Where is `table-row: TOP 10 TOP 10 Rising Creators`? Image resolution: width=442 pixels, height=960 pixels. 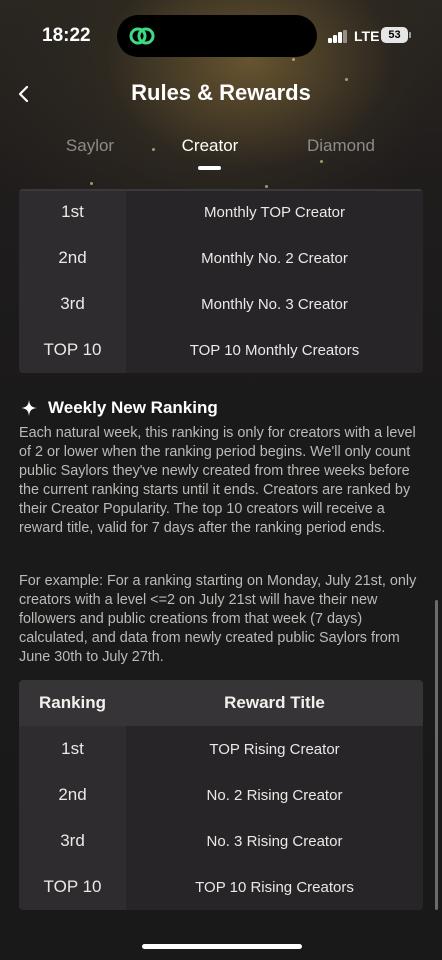 table-row: TOP 10 TOP 10 Rising Creators is located at coordinates (221, 887).